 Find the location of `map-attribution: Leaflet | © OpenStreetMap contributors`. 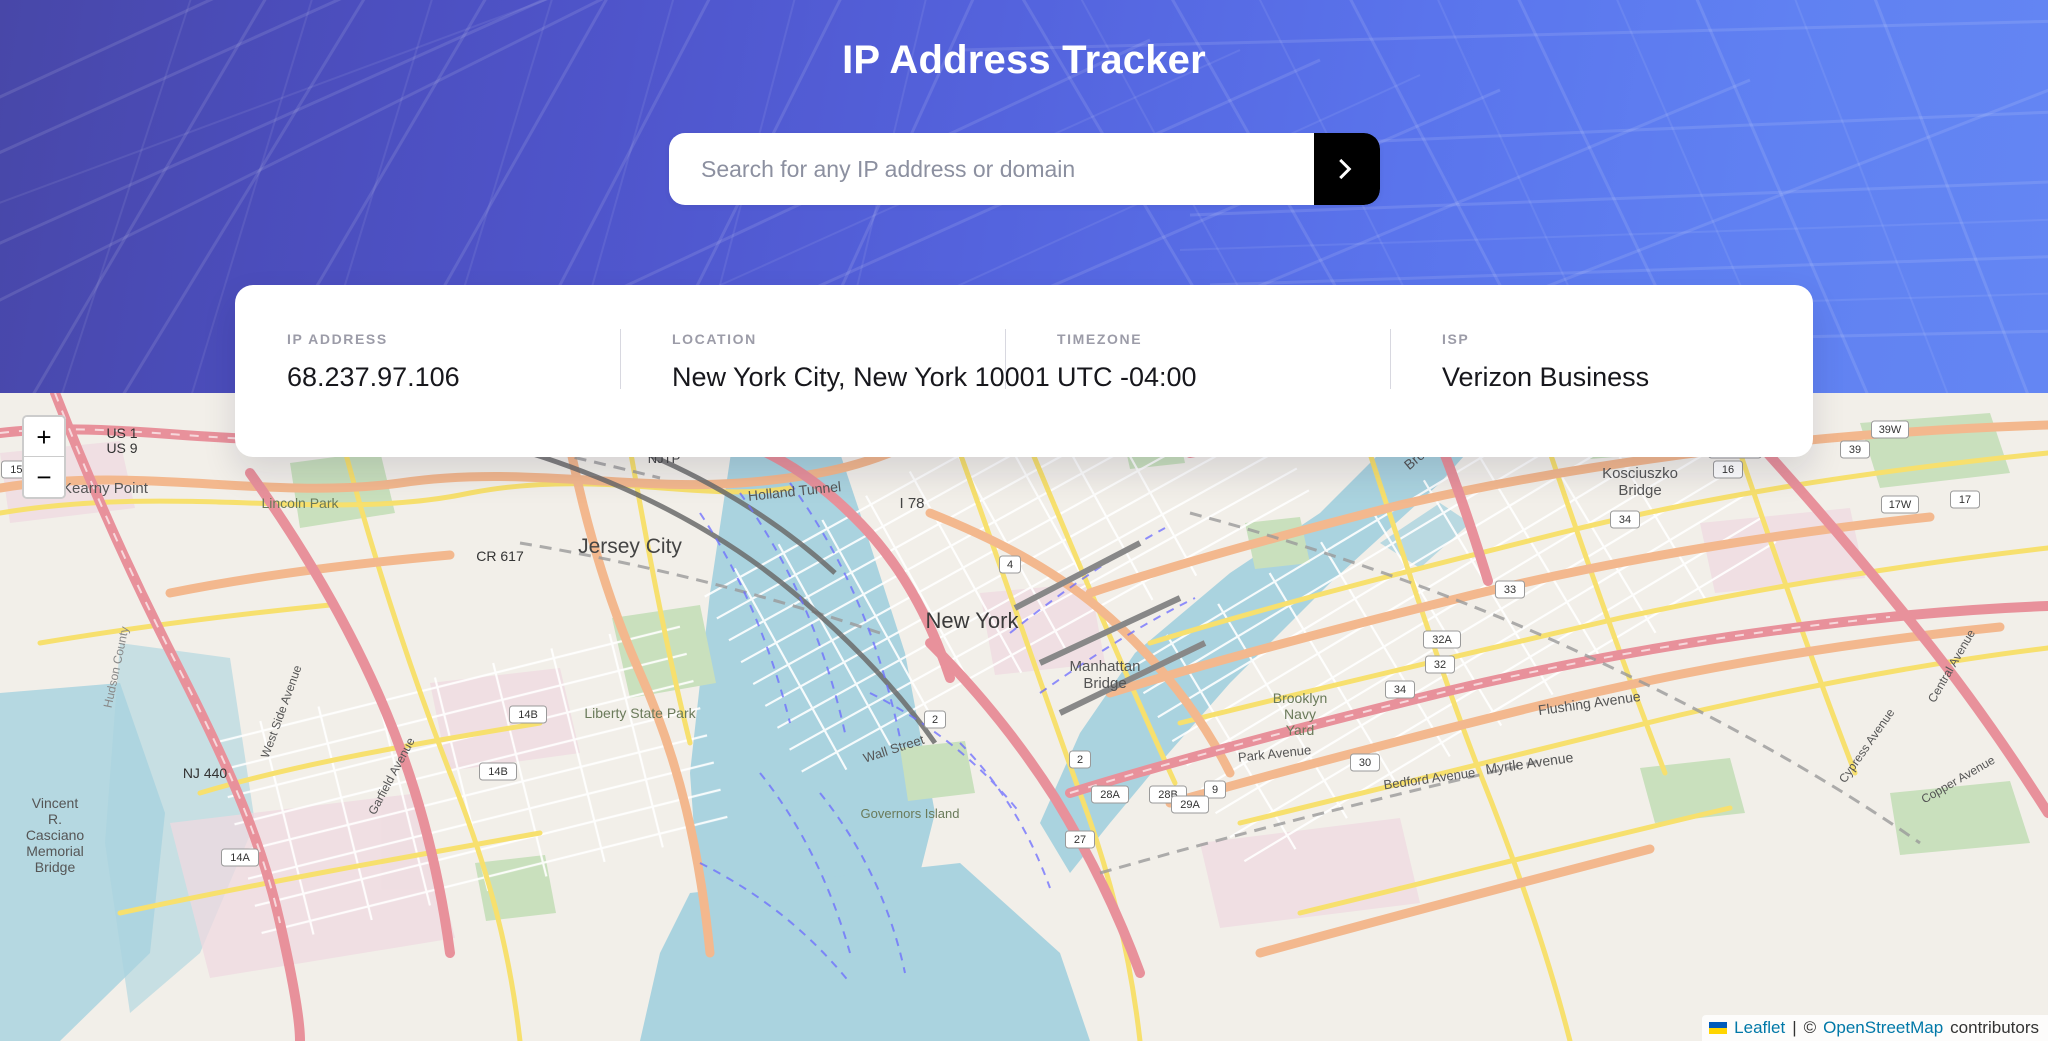

map-attribution: Leaflet | © OpenStreetMap contributors is located at coordinates (1875, 1028).